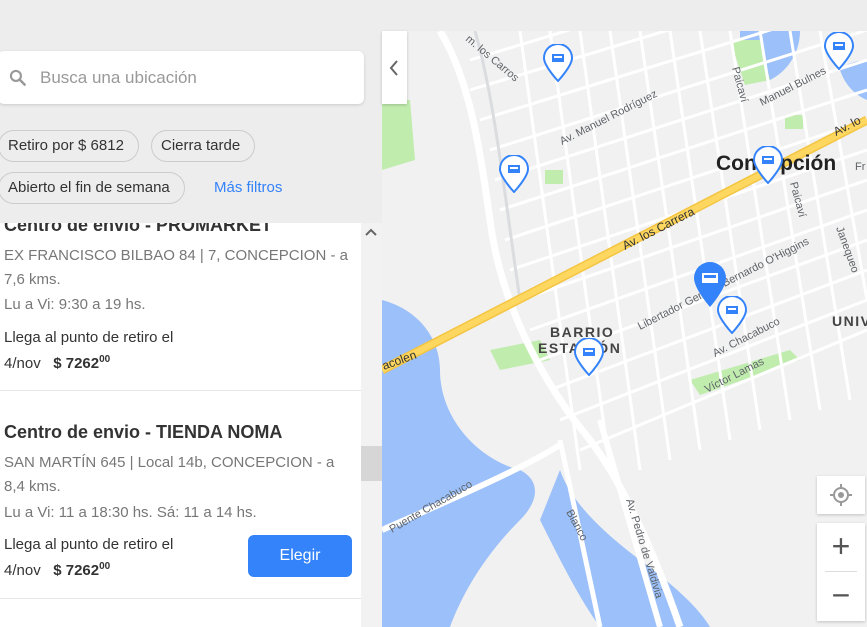 This screenshot has width=867, height=627. Describe the element at coordinates (300, 556) in the screenshot. I see `choose-button: Elegir` at that location.